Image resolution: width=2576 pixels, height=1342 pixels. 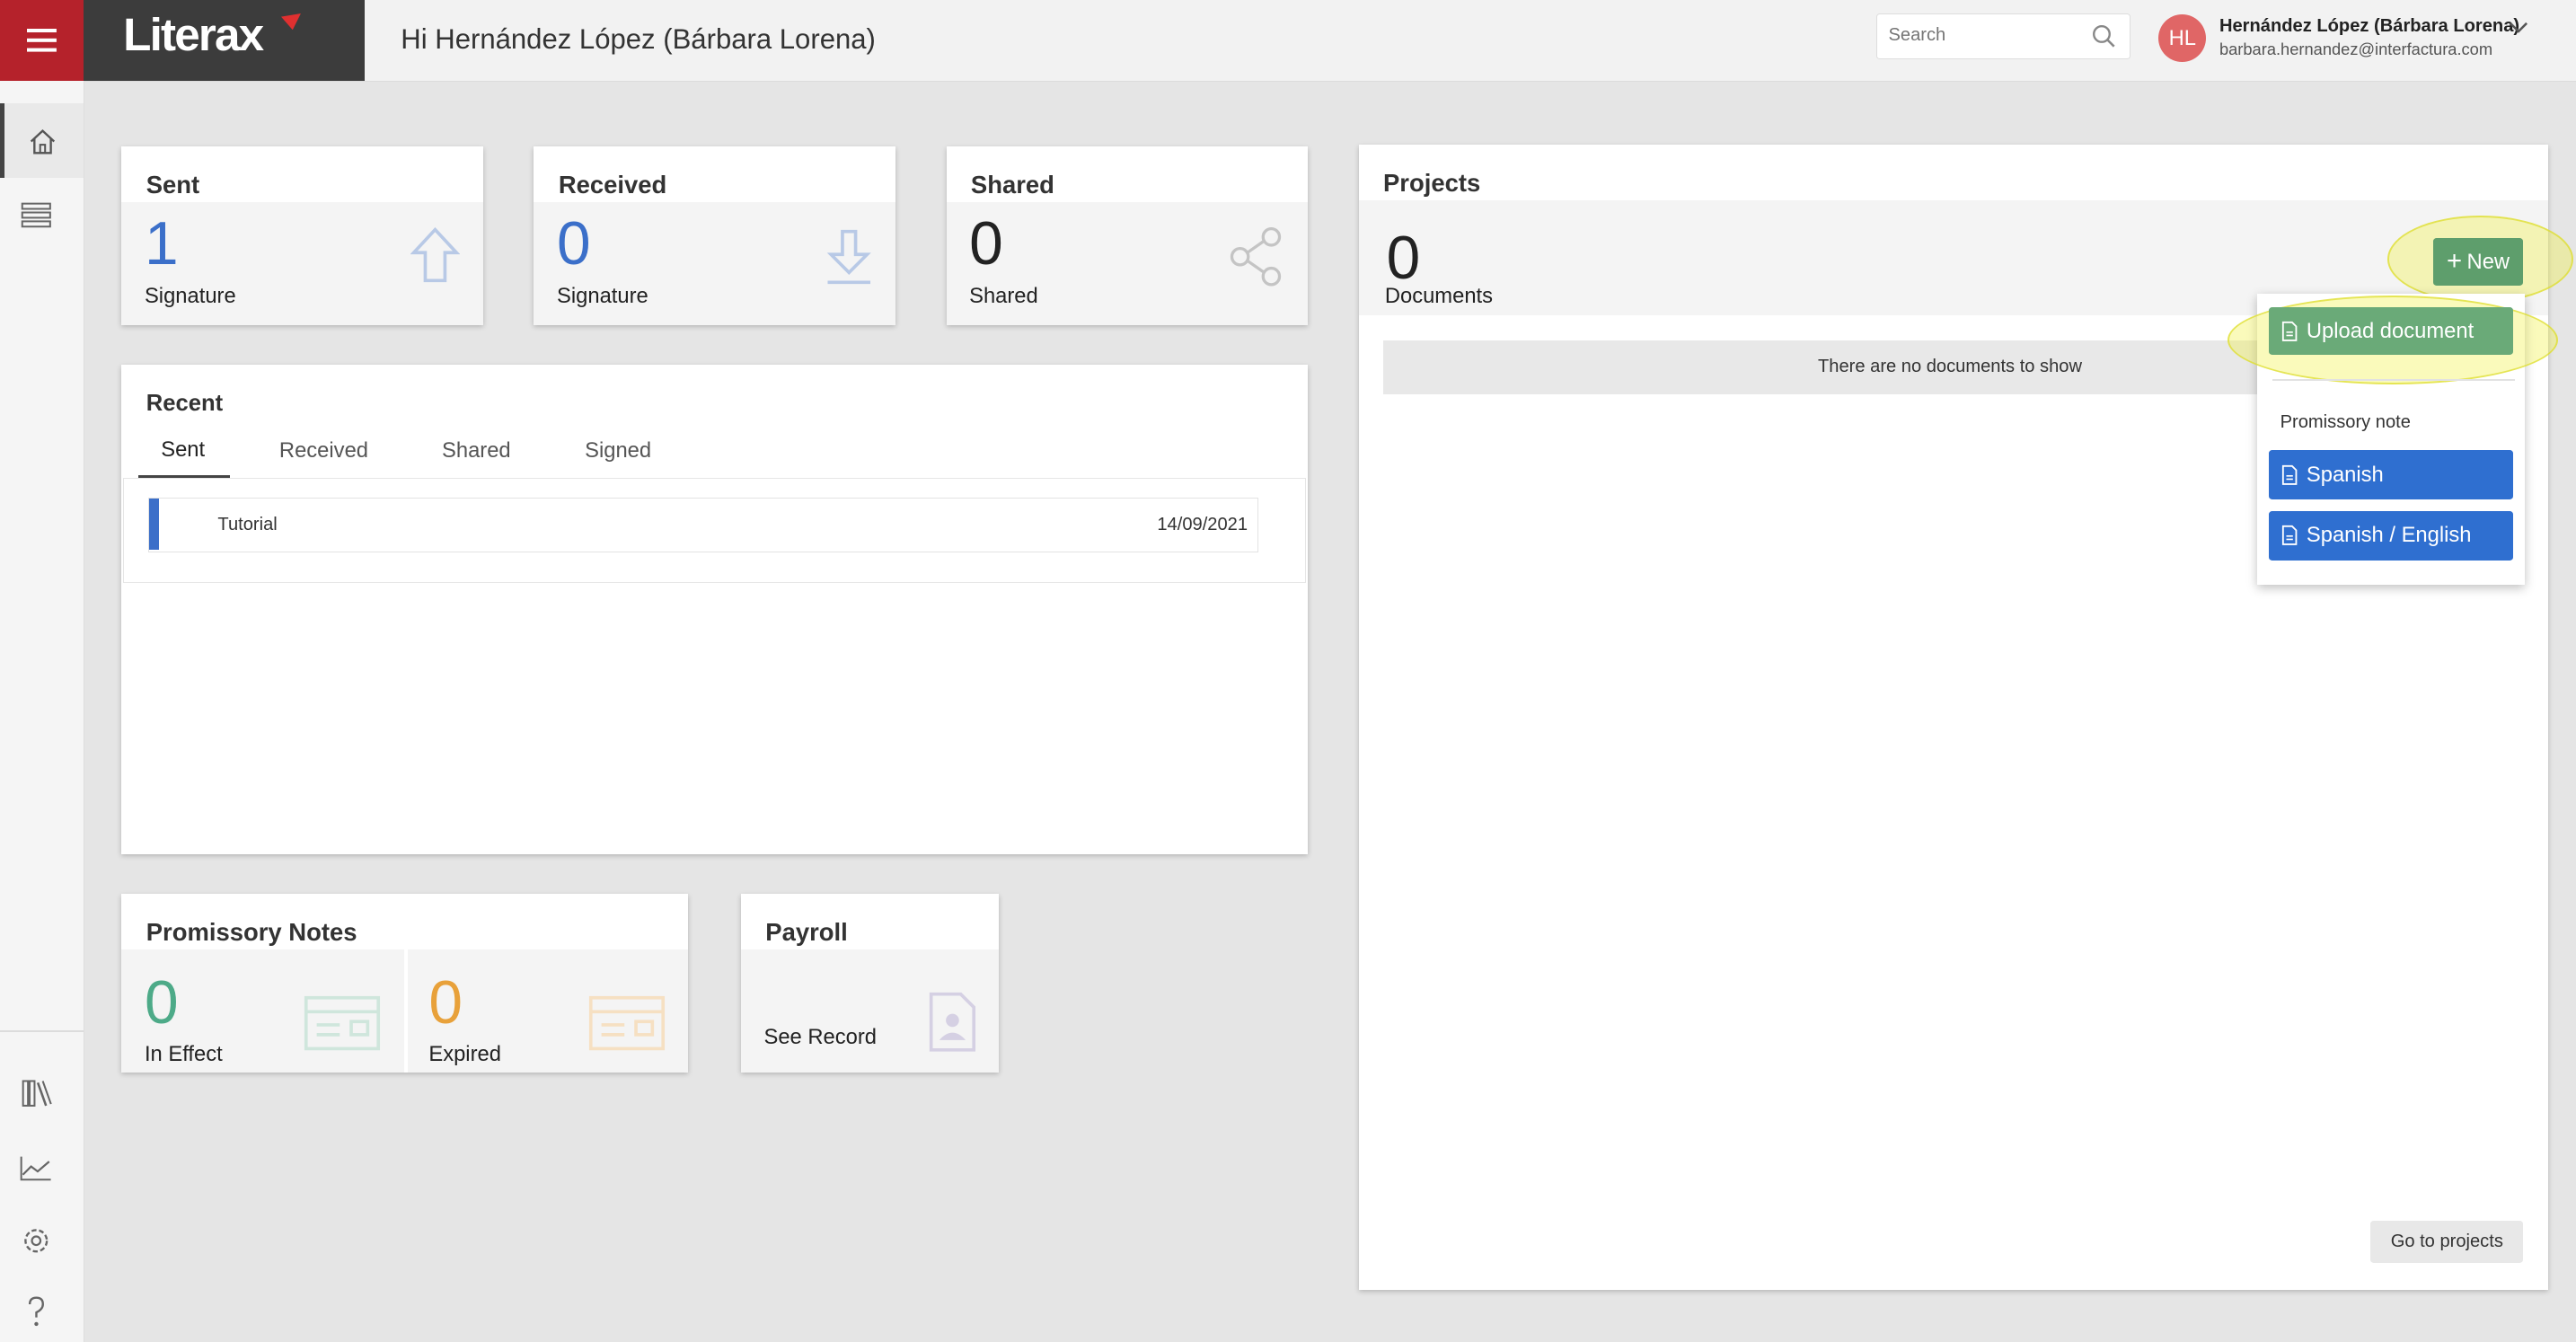 I want to click on hamburger-menu-icon, so click(x=42, y=40).